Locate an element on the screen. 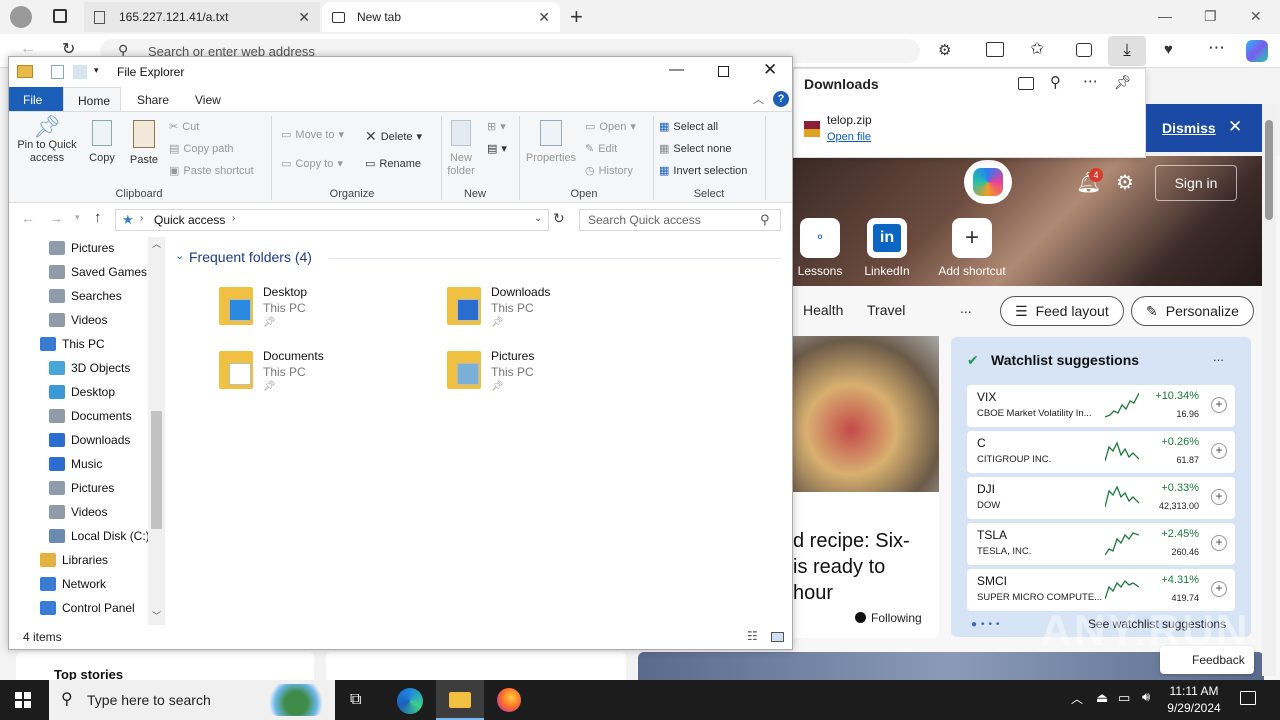  properties-button: Properties is located at coordinates (551, 142).